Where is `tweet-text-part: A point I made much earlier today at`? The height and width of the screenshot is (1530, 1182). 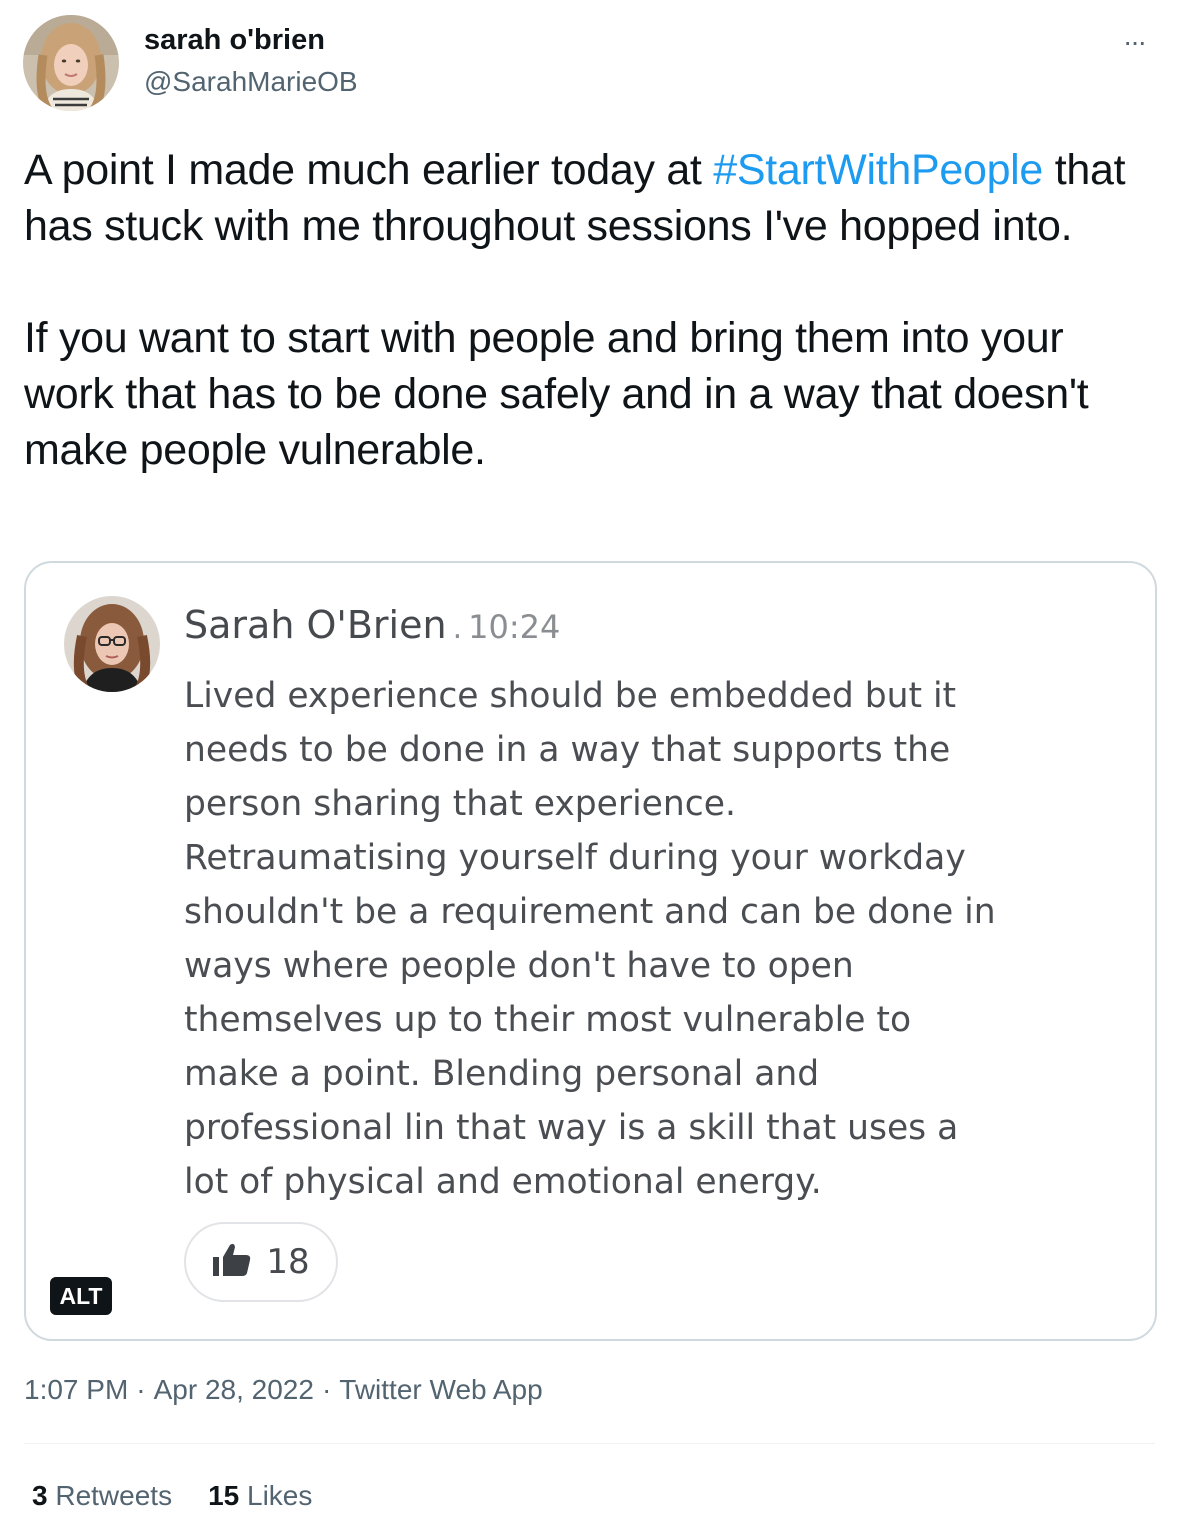 tweet-text-part: A point I made much earlier today at is located at coordinates (369, 170).